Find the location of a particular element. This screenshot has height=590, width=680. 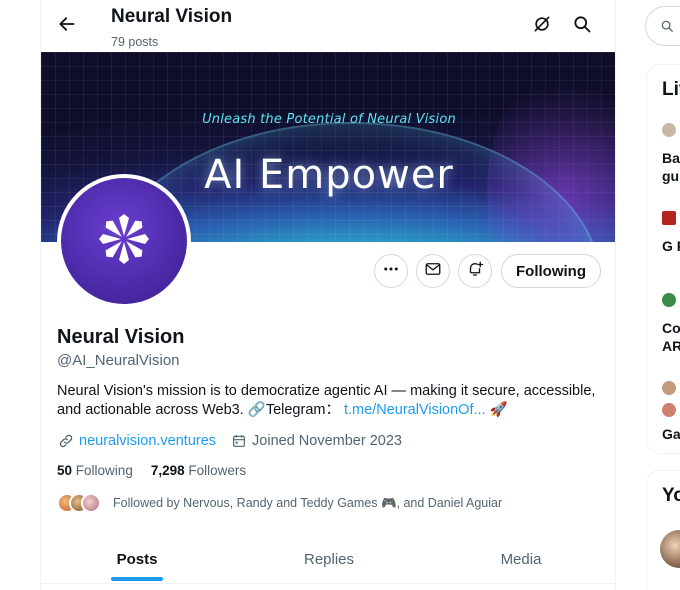

live-item-line: gu is located at coordinates (671, 176).